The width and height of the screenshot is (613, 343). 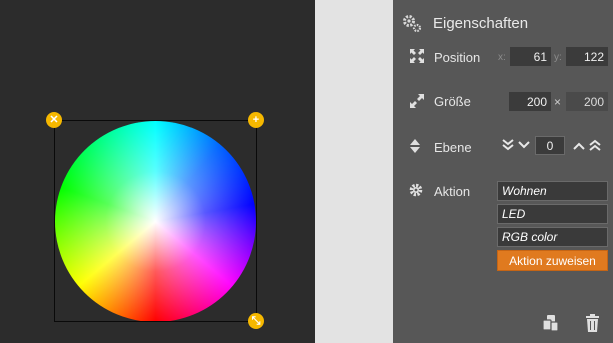 I want to click on layer-label: Ebene, so click(x=453, y=147).